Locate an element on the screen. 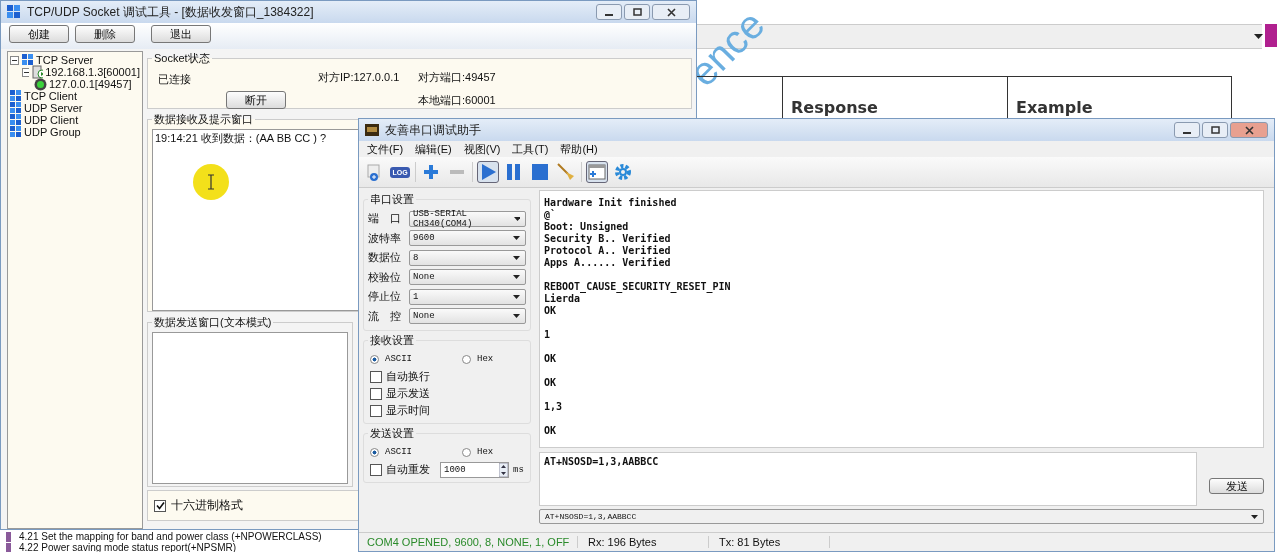 This screenshot has width=1277, height=552. peer-port-label: 对方端口:49457 is located at coordinates (457, 77).